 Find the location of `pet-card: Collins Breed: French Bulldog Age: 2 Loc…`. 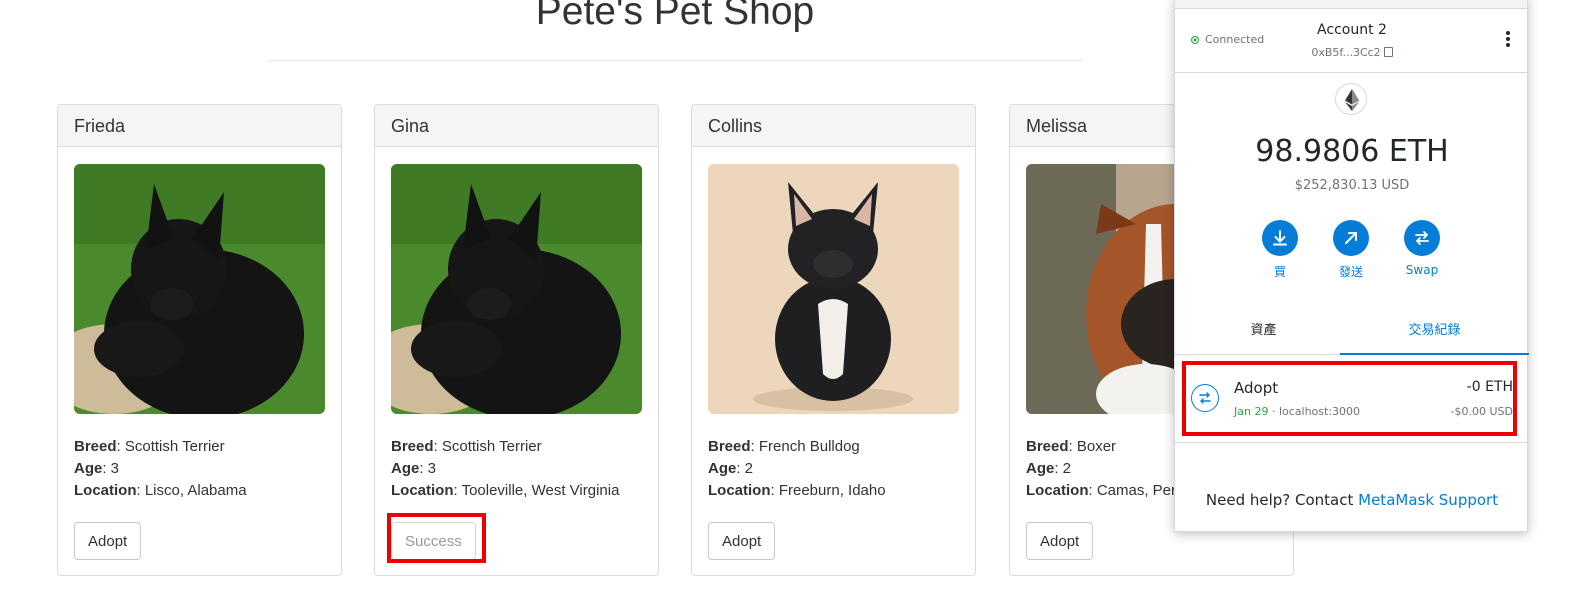

pet-card: Collins Breed: French Bulldog Age: 2 Loc… is located at coordinates (833, 340).